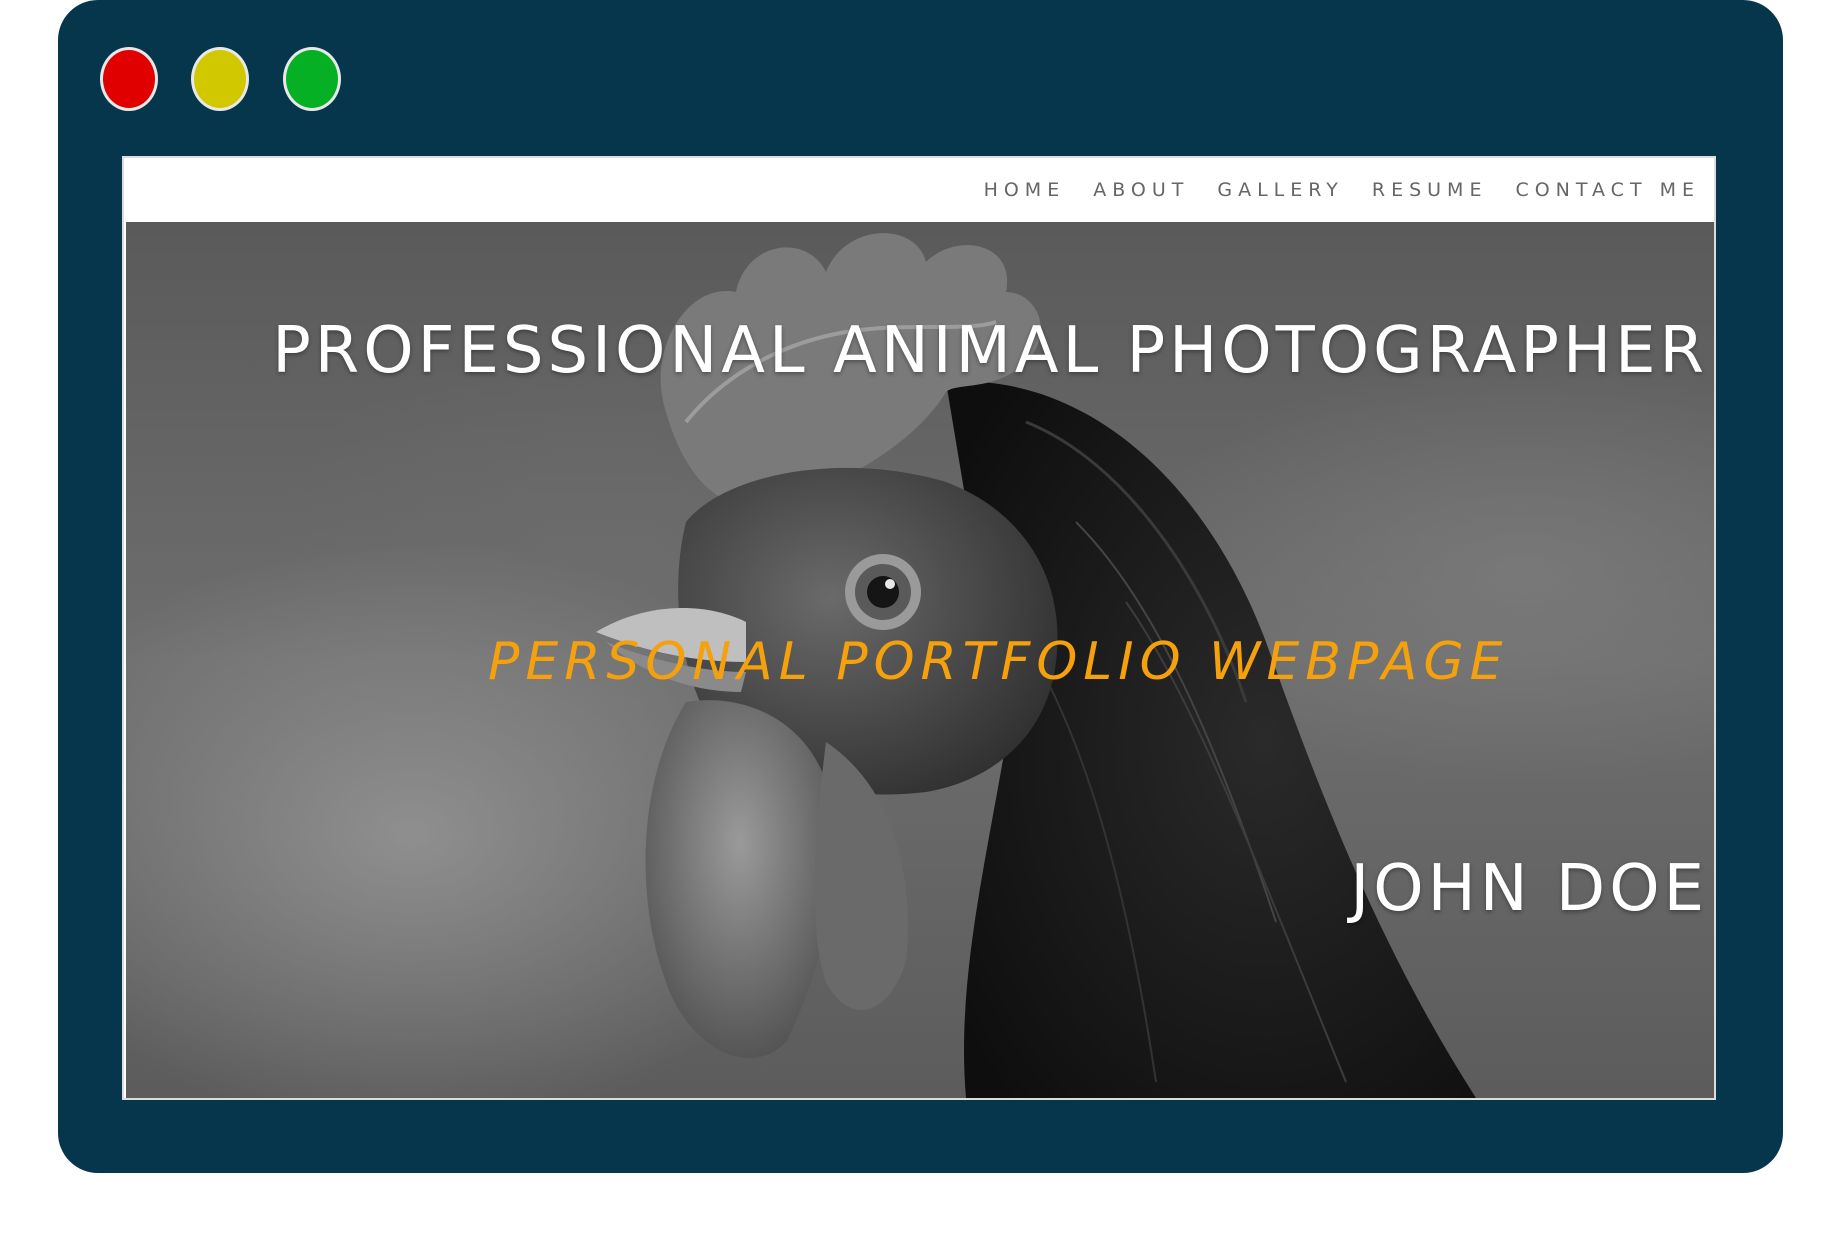  What do you see at coordinates (312, 79) in the screenshot?
I see `maximize-window-button` at bounding box center [312, 79].